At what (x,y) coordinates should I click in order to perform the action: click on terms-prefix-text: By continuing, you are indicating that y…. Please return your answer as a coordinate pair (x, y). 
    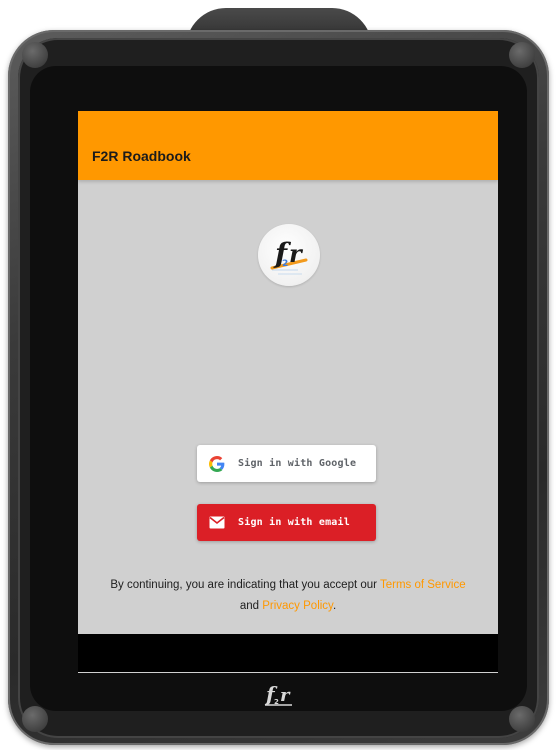
    Looking at the image, I should click on (245, 585).